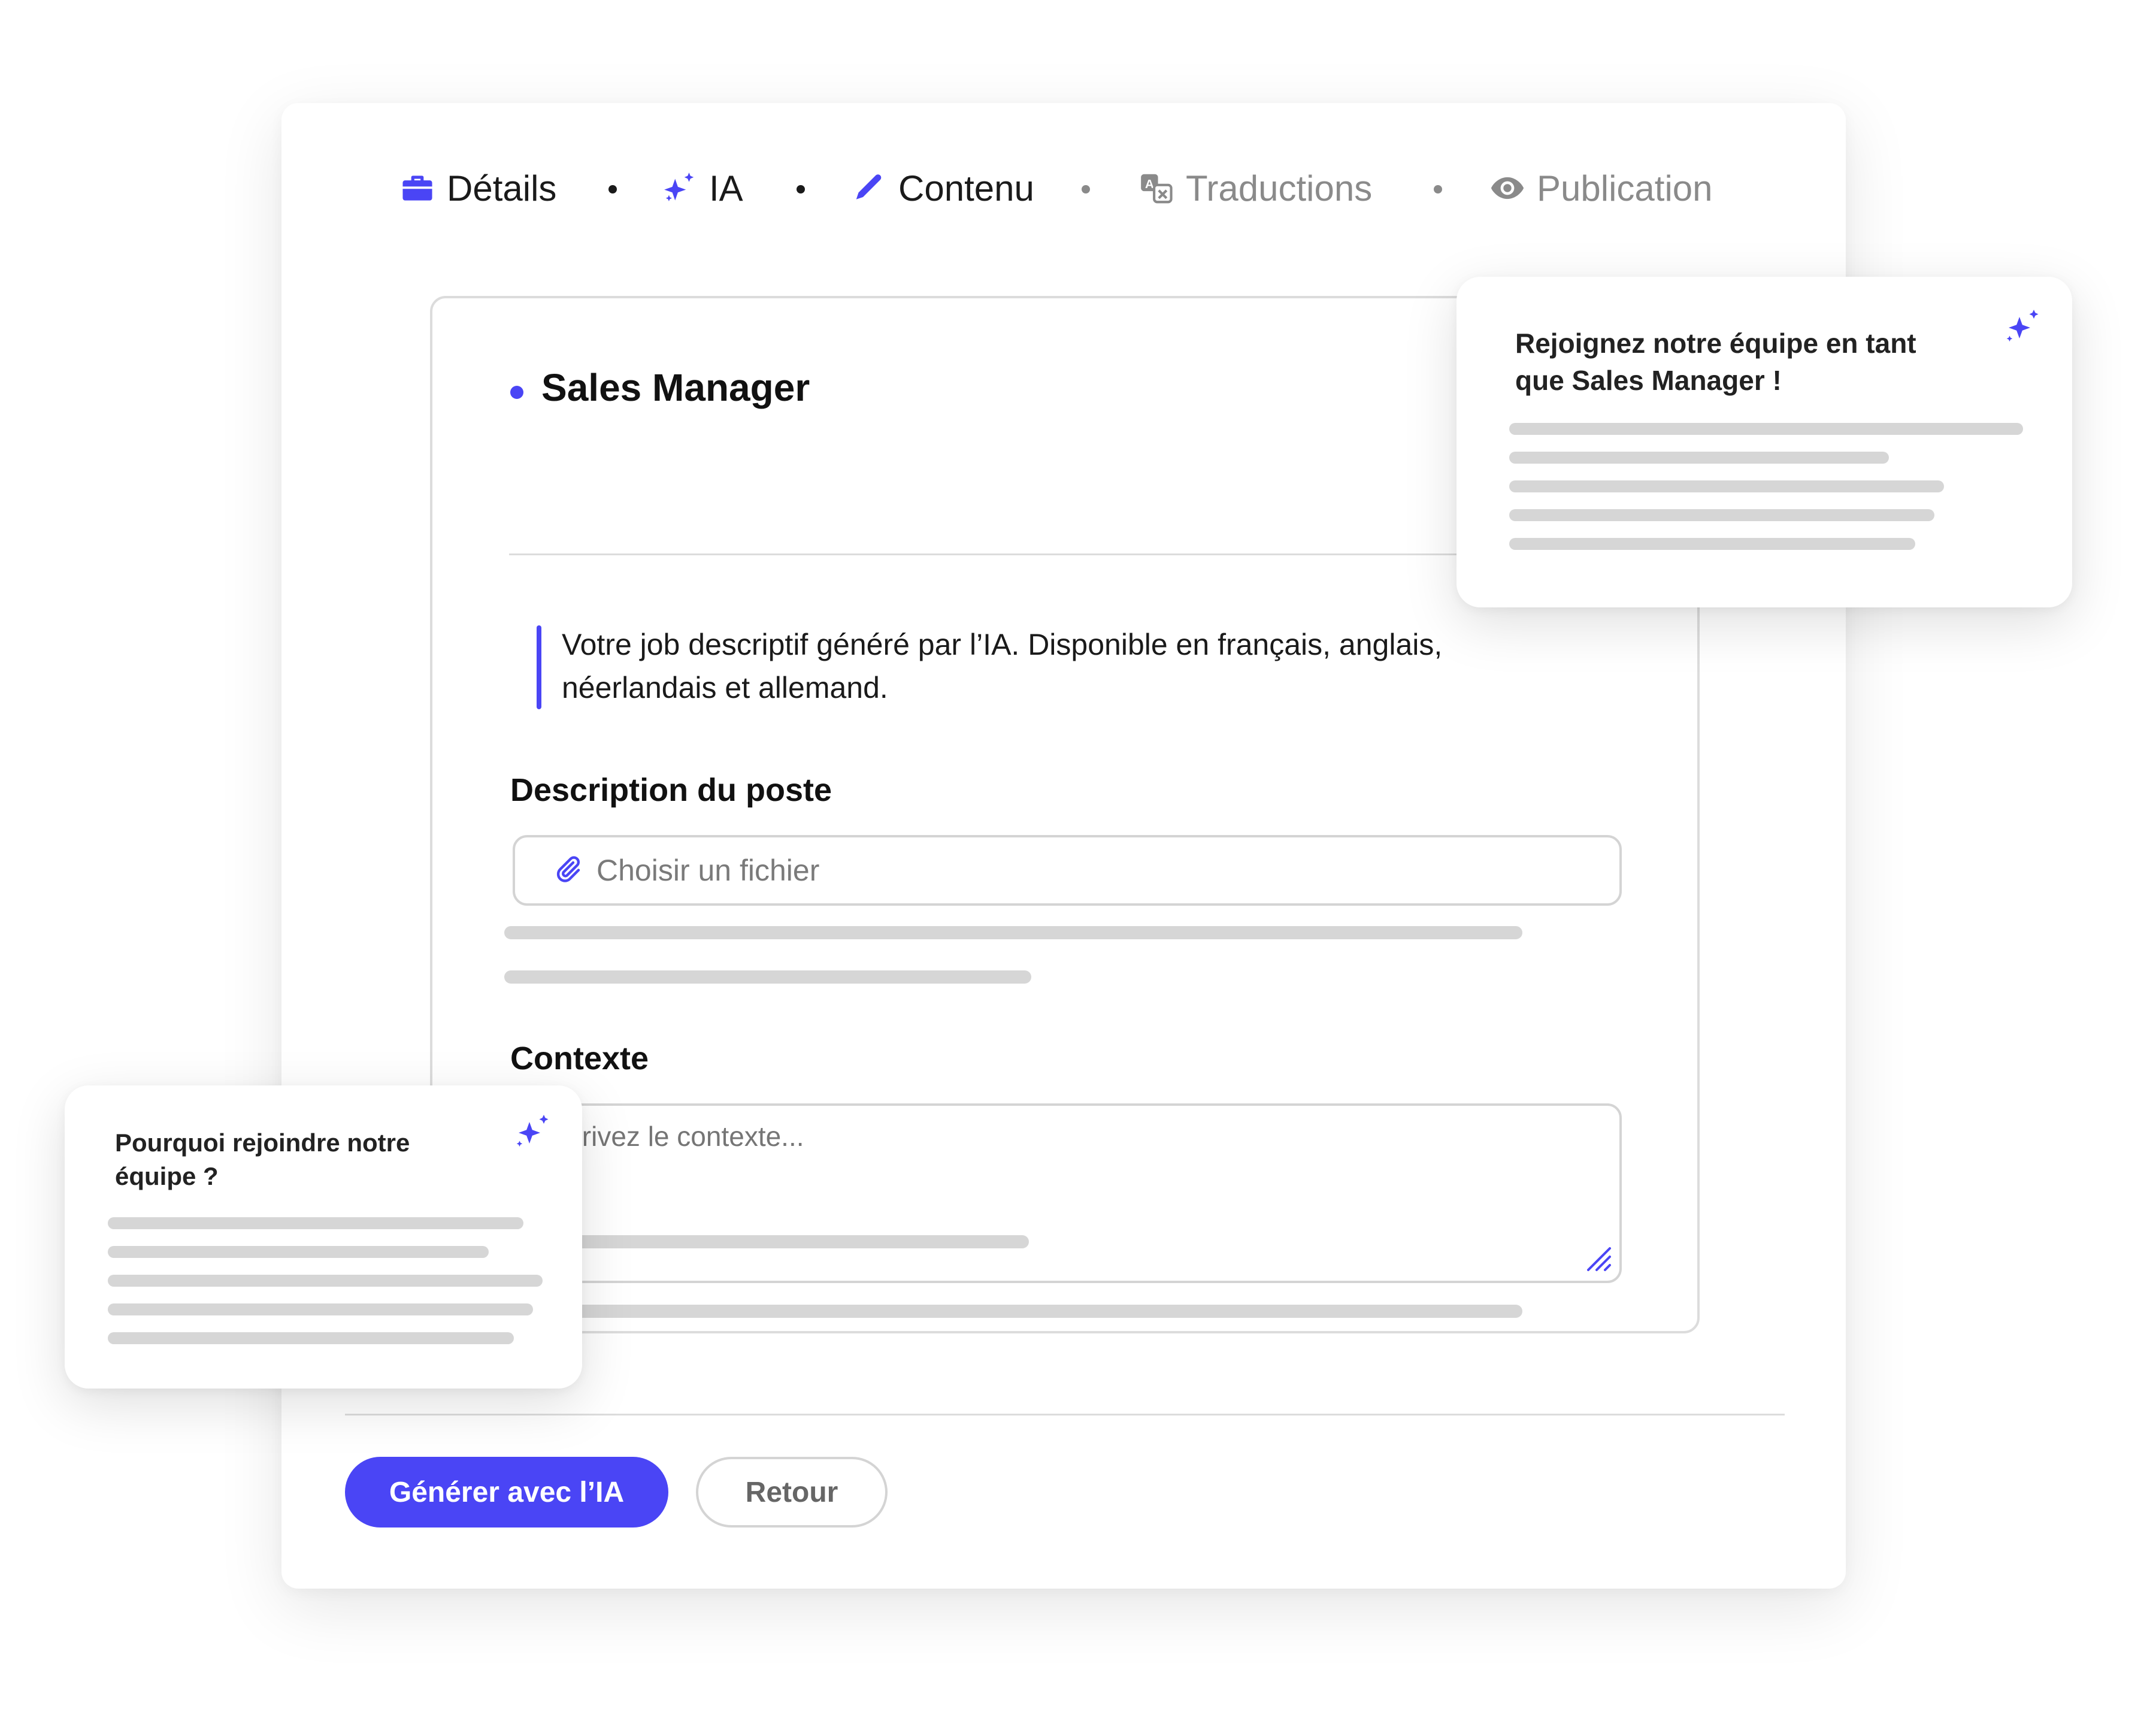 This screenshot has height=1712, width=2156. Describe the element at coordinates (1156, 188) in the screenshot. I see `translate-icon: A` at that location.